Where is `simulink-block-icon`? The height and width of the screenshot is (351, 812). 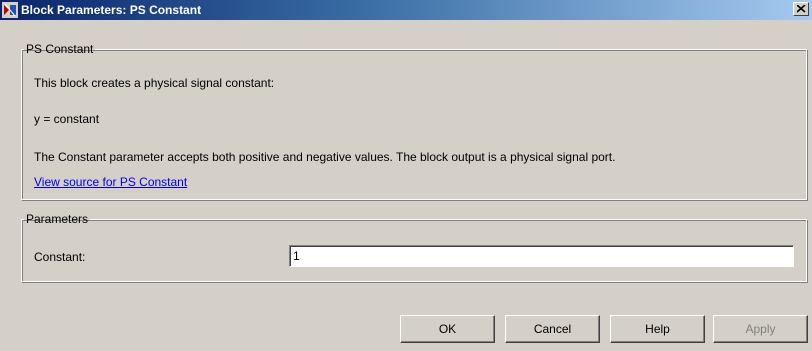 simulink-block-icon is located at coordinates (10, 10).